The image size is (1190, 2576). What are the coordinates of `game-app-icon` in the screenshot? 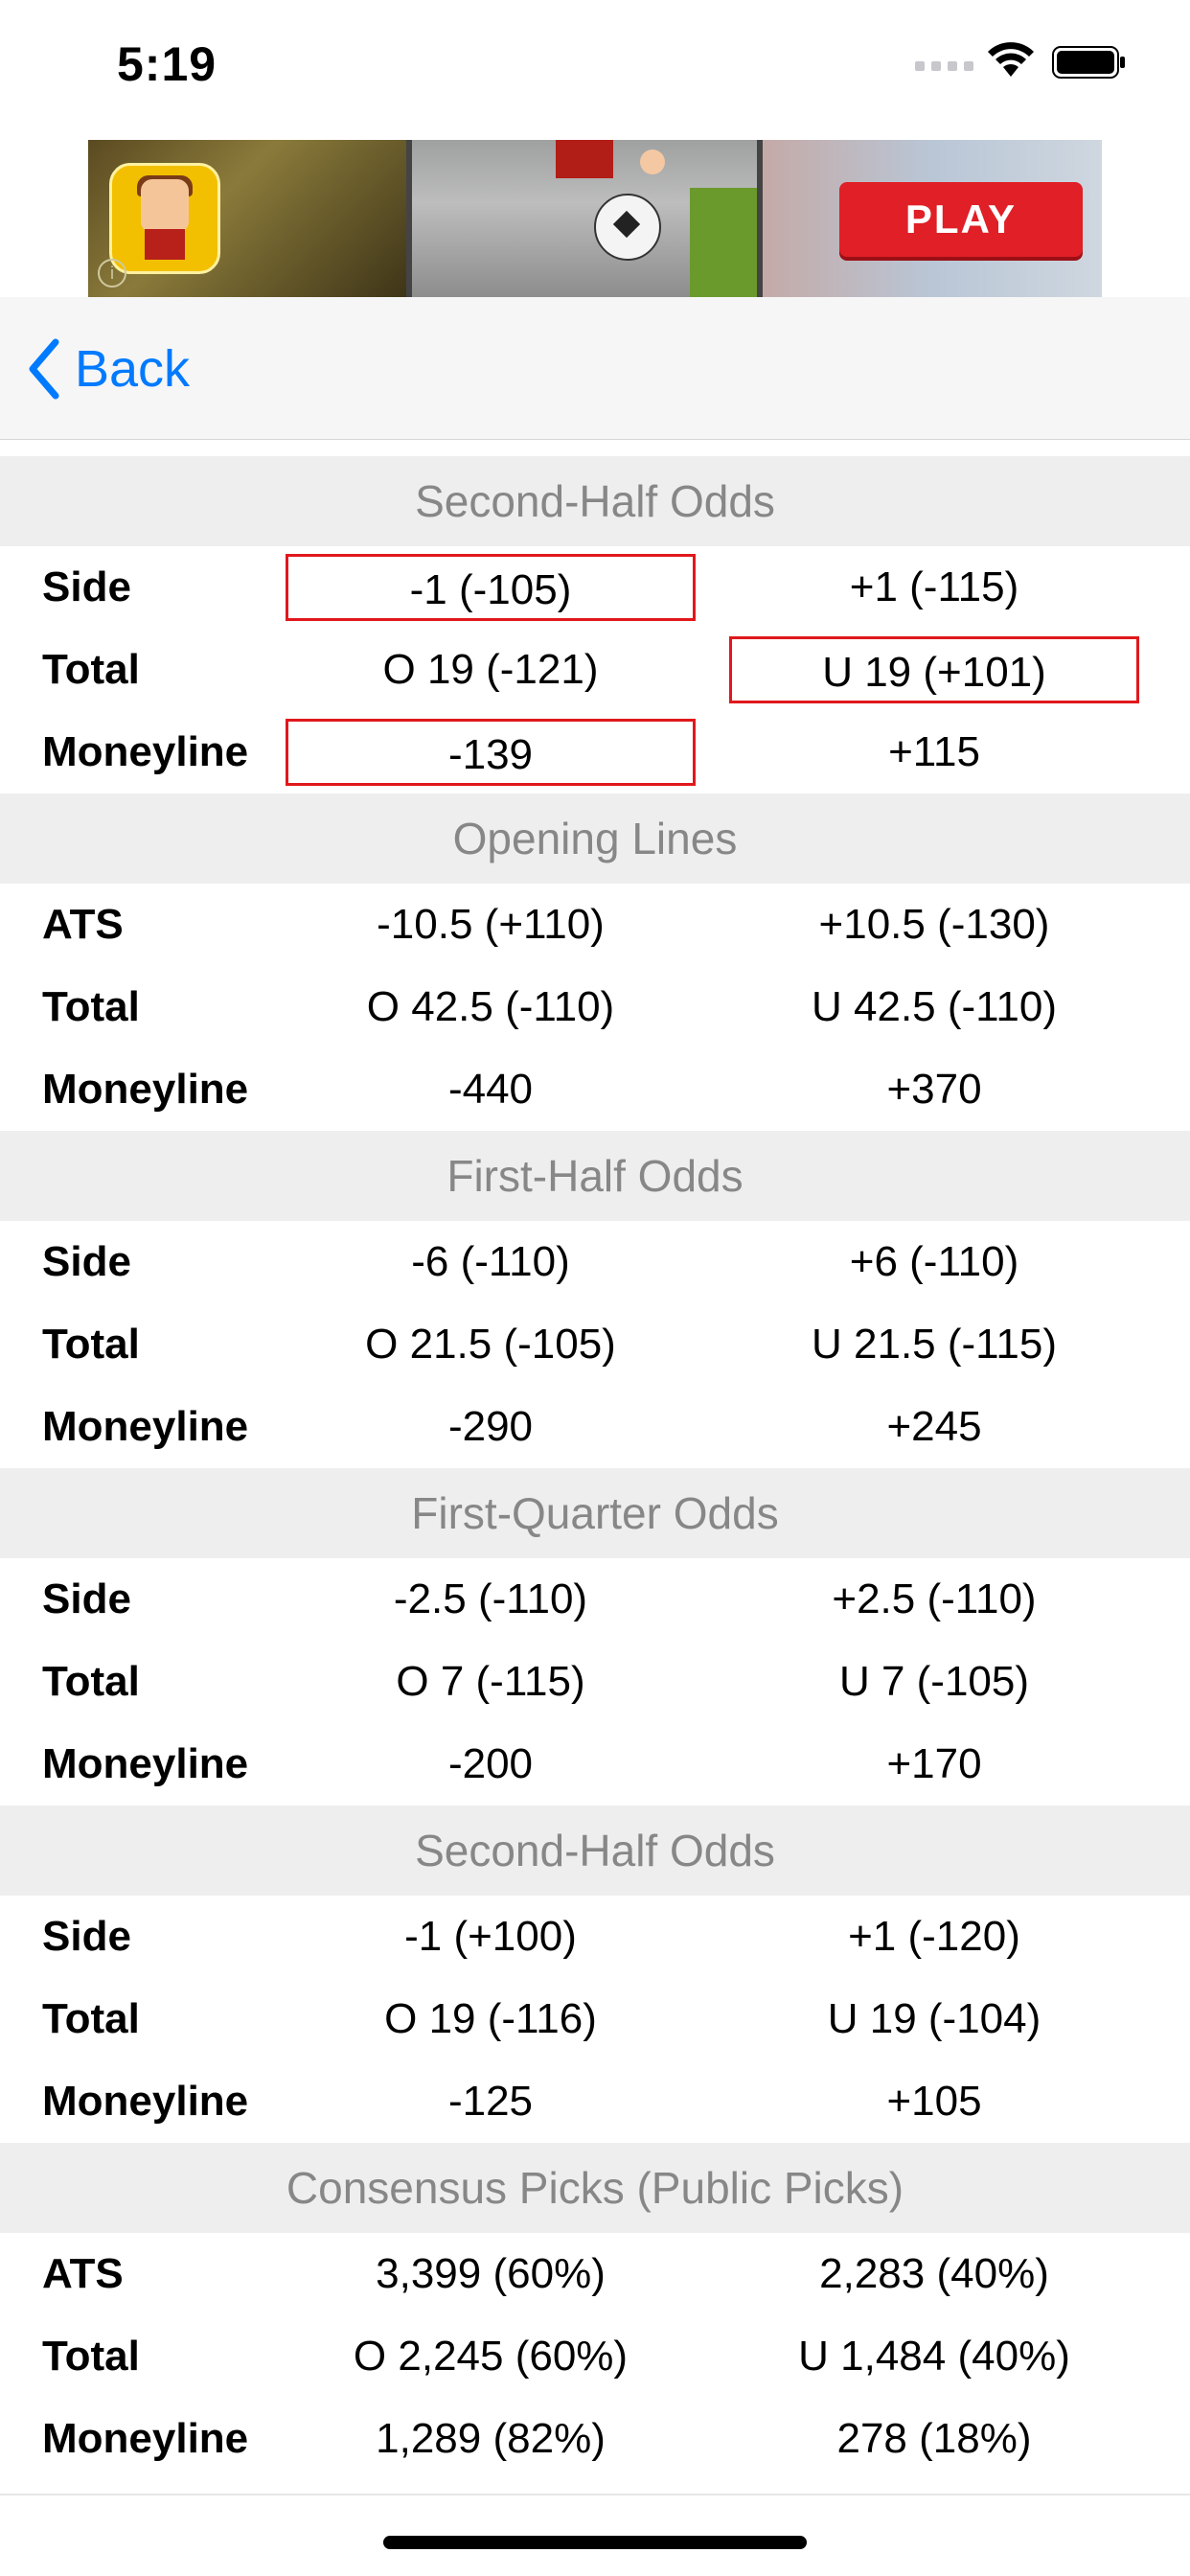 It's located at (164, 218).